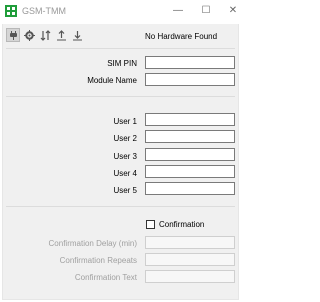  Describe the element at coordinates (125, 190) in the screenshot. I see `user-5-label: User 5` at that location.